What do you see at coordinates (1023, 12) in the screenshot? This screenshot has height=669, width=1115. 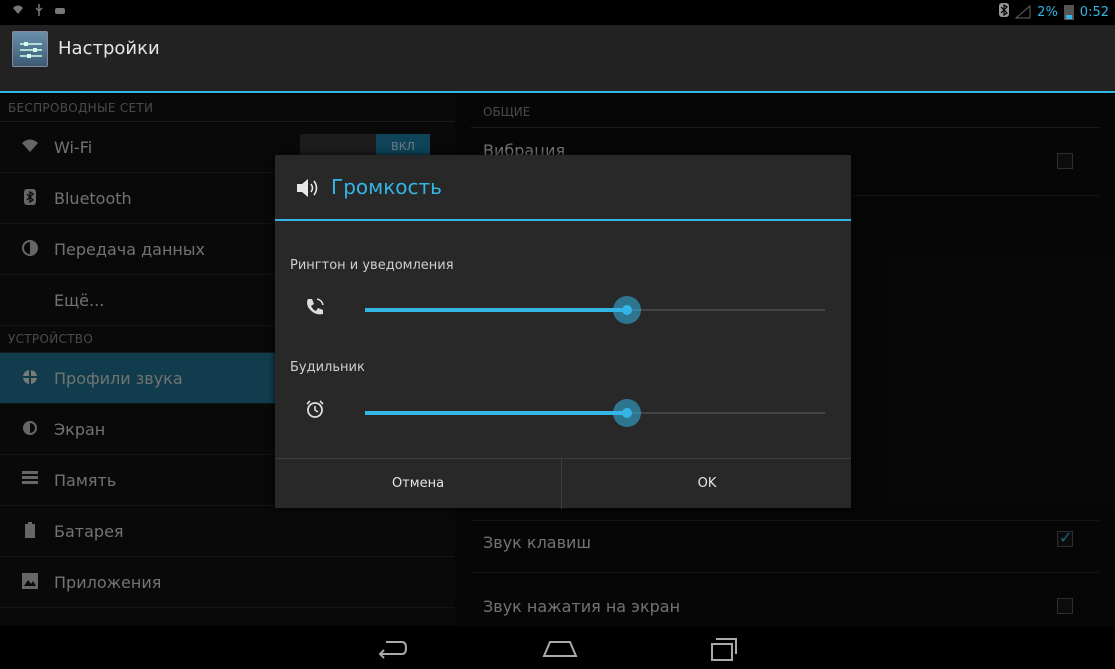 I see `signal-icon` at bounding box center [1023, 12].